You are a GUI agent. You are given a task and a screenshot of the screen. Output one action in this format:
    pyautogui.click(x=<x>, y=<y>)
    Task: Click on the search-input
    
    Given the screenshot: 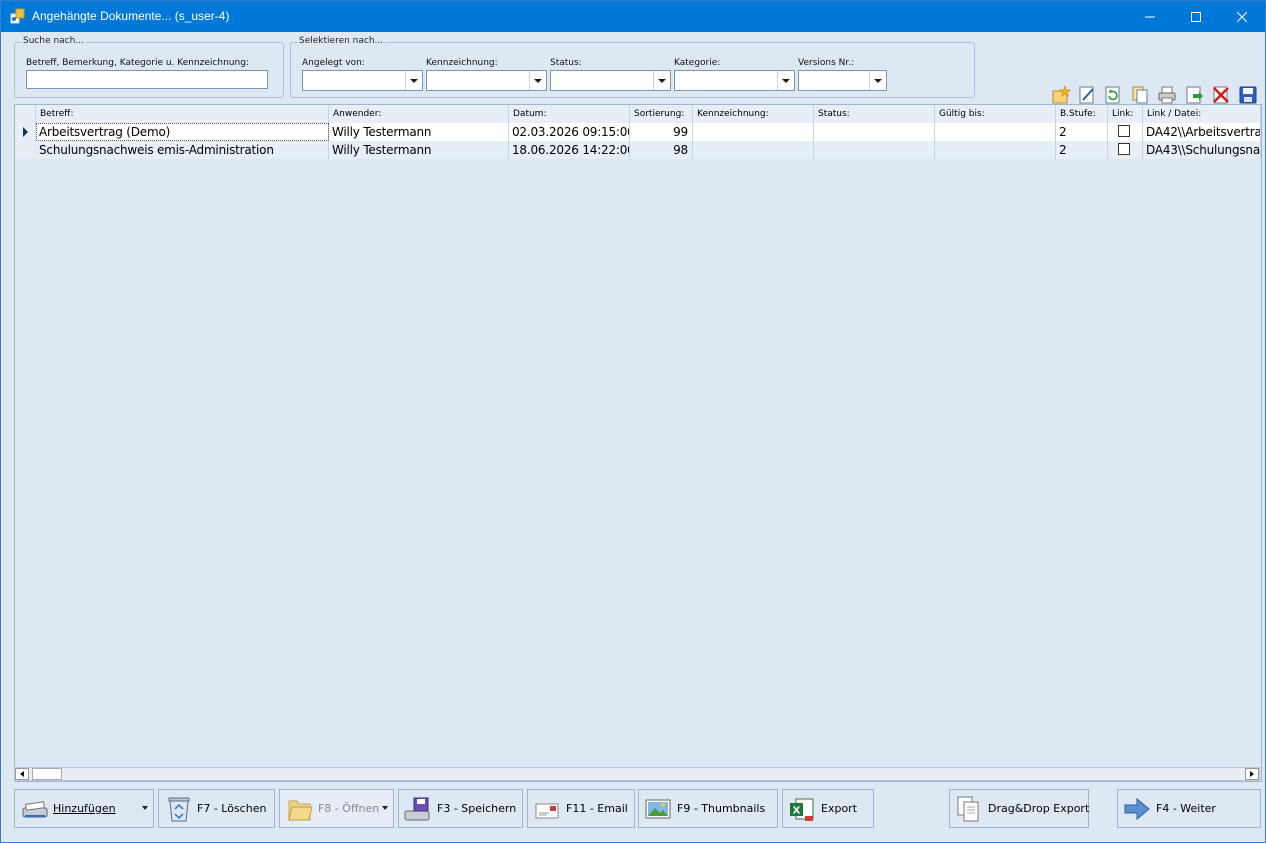 What is the action you would take?
    pyautogui.click(x=147, y=79)
    